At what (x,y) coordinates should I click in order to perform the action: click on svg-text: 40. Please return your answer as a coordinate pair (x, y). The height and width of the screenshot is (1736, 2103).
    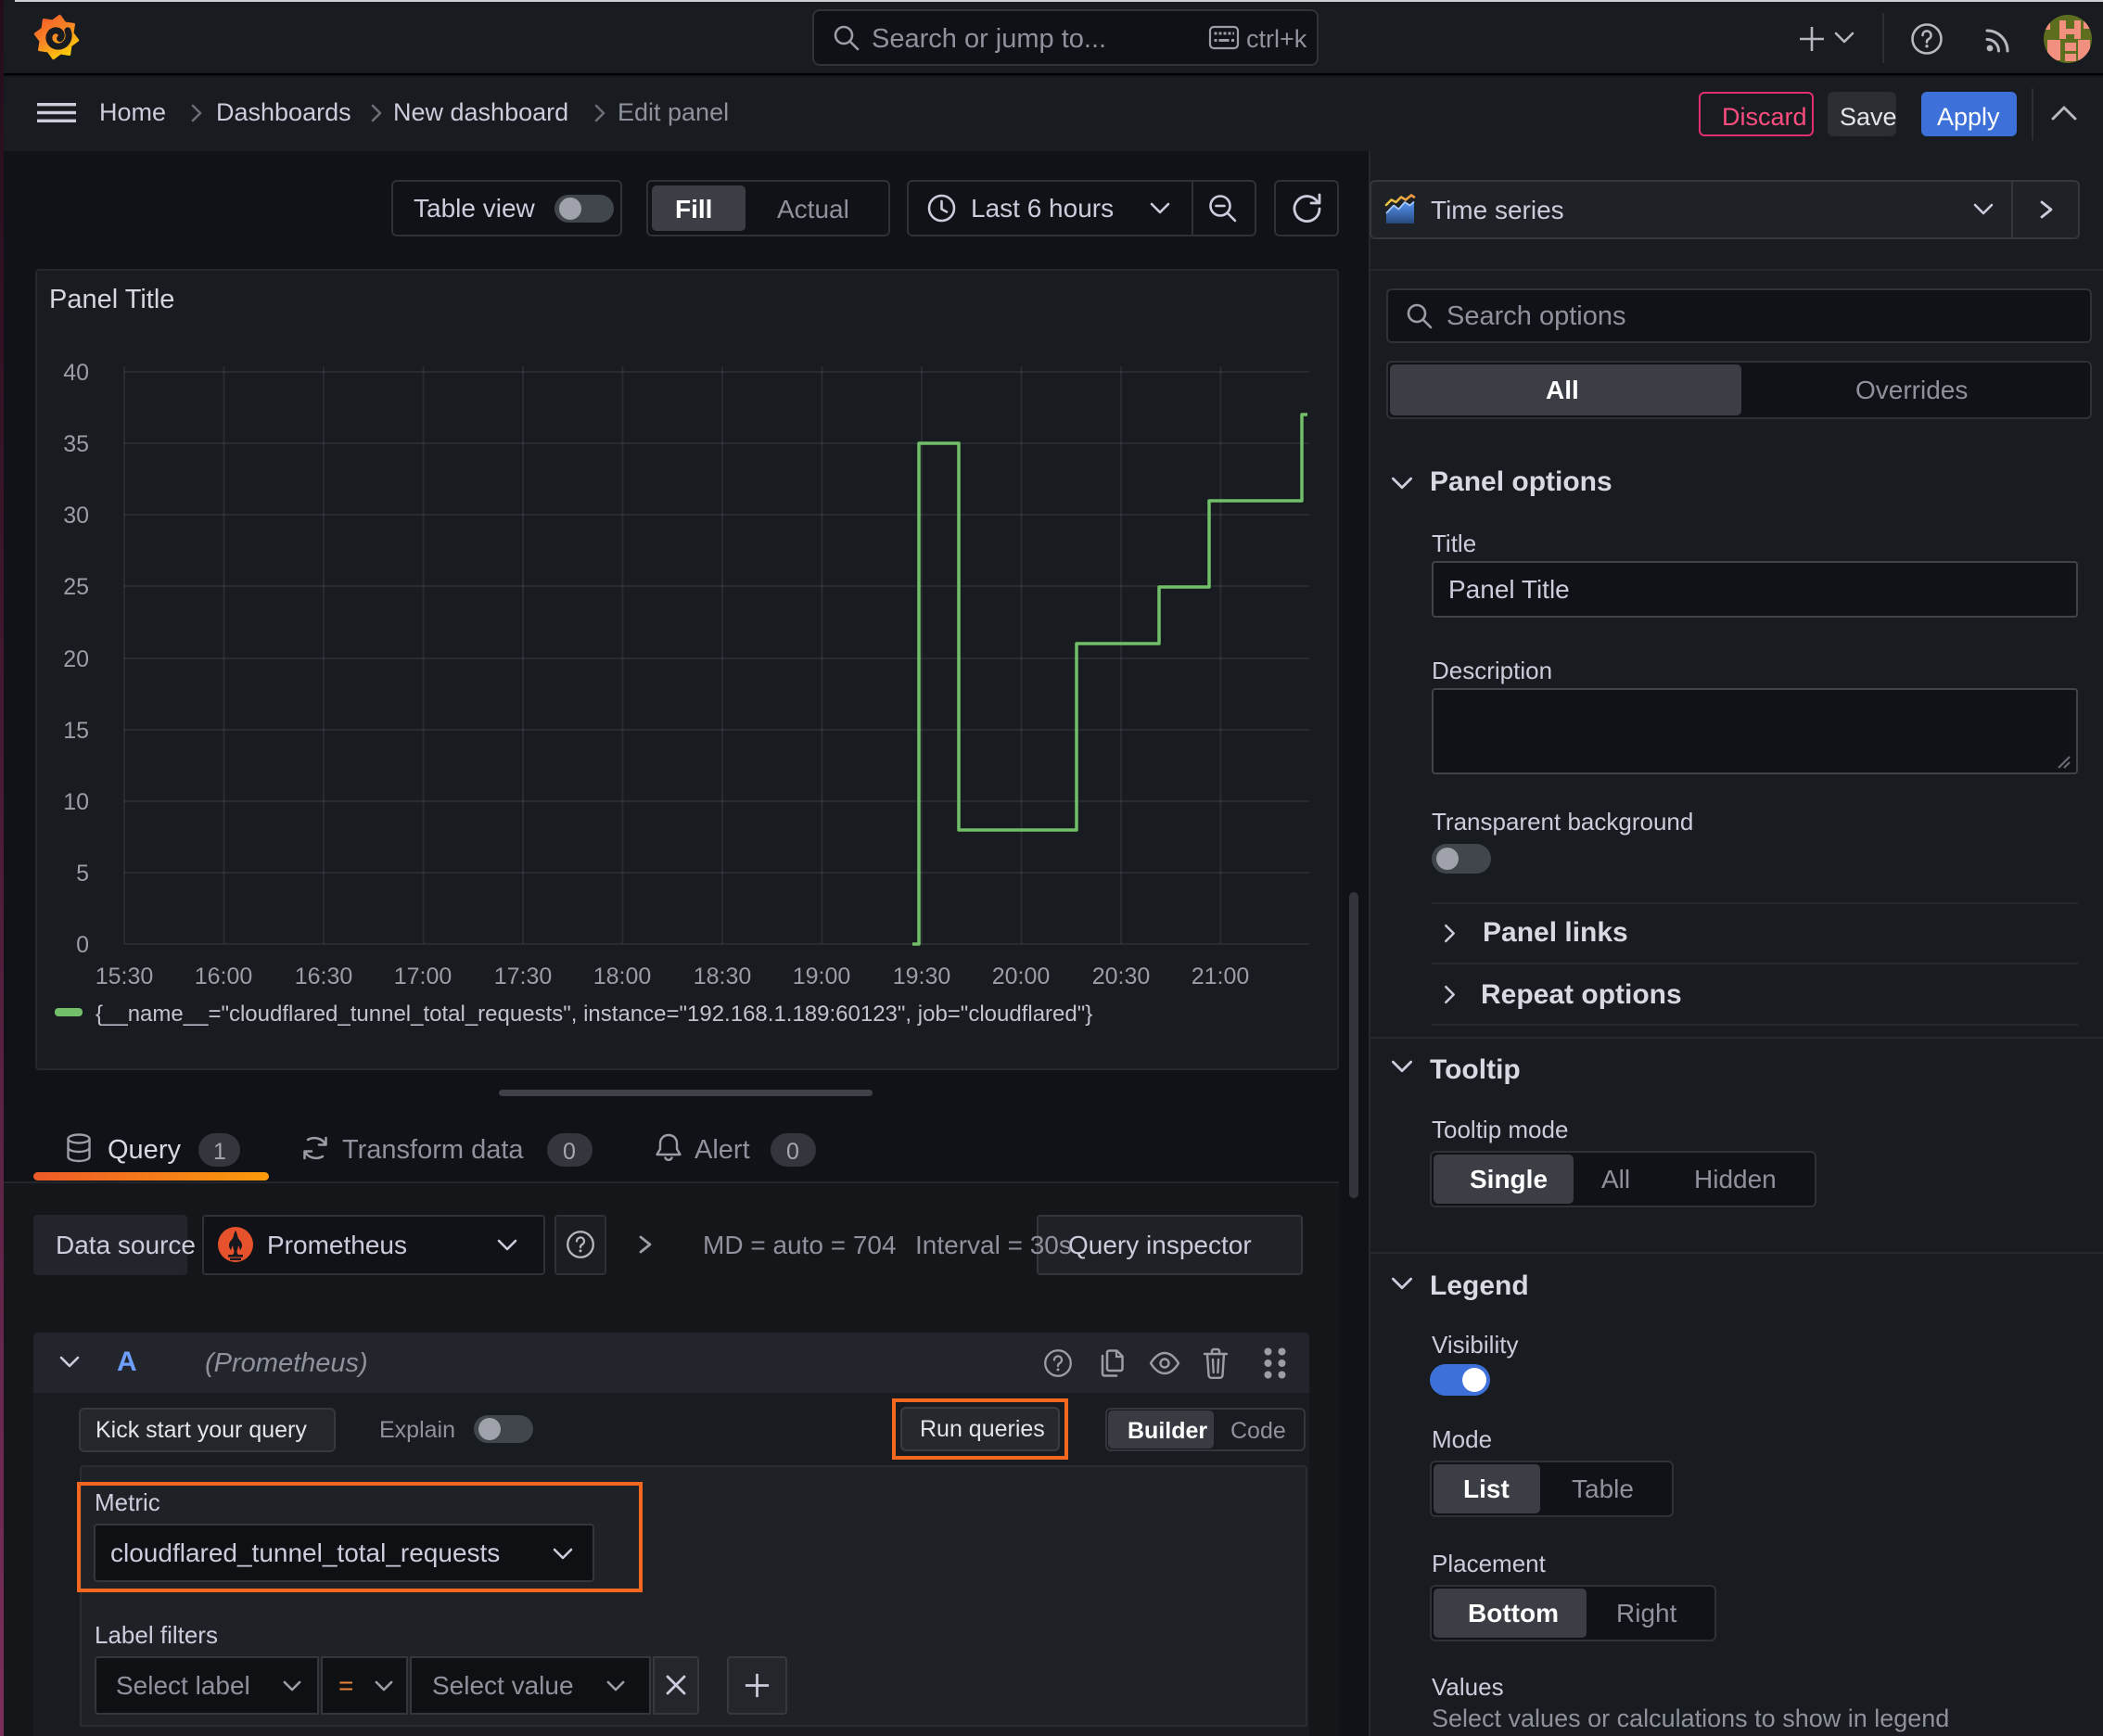
    Looking at the image, I should click on (76, 373).